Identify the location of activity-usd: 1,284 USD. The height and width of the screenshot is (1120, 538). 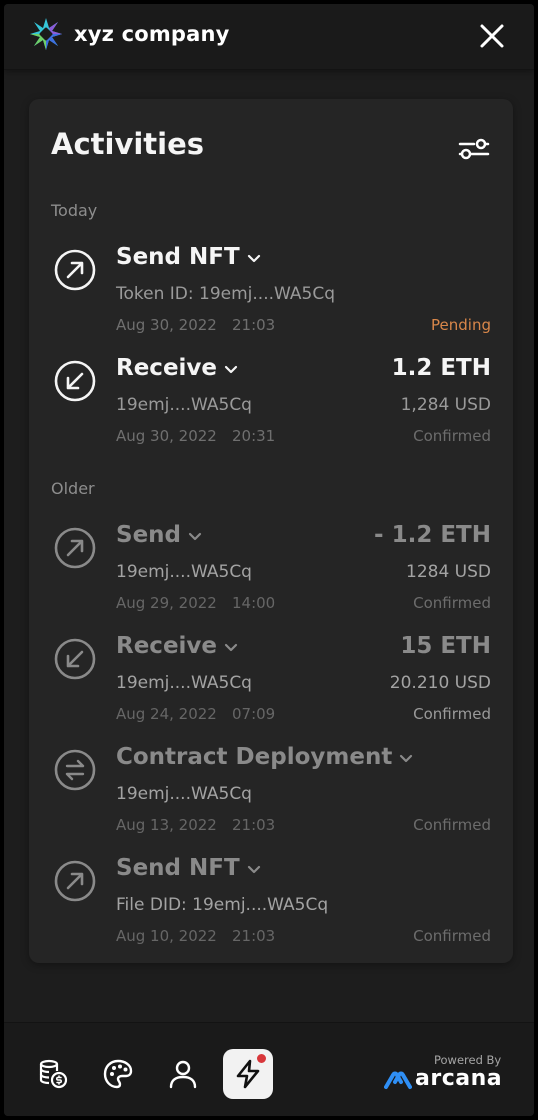
(445, 405).